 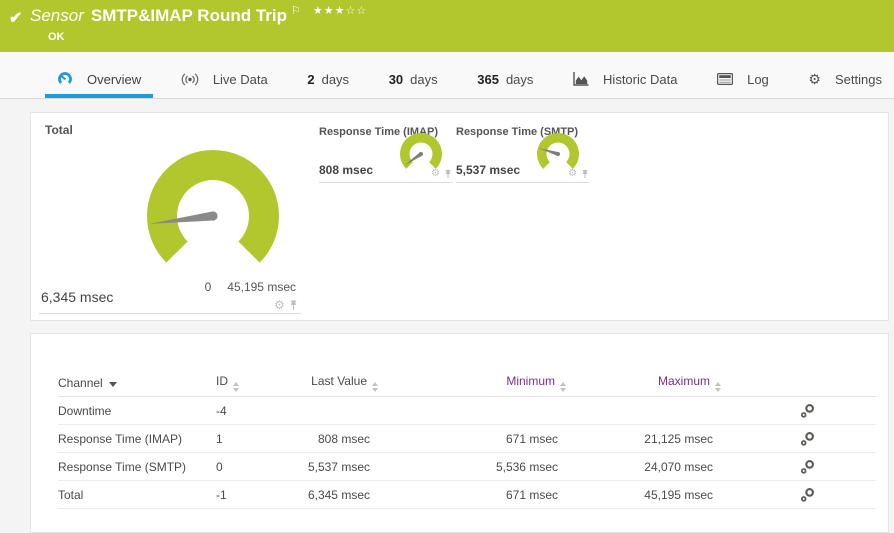 I want to click on channel-last-value: 5,537 msec, so click(x=339, y=466).